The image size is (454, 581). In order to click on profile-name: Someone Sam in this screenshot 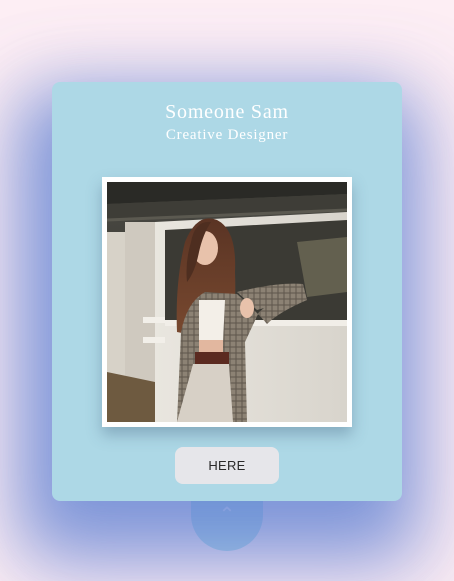, I will do `click(227, 112)`.